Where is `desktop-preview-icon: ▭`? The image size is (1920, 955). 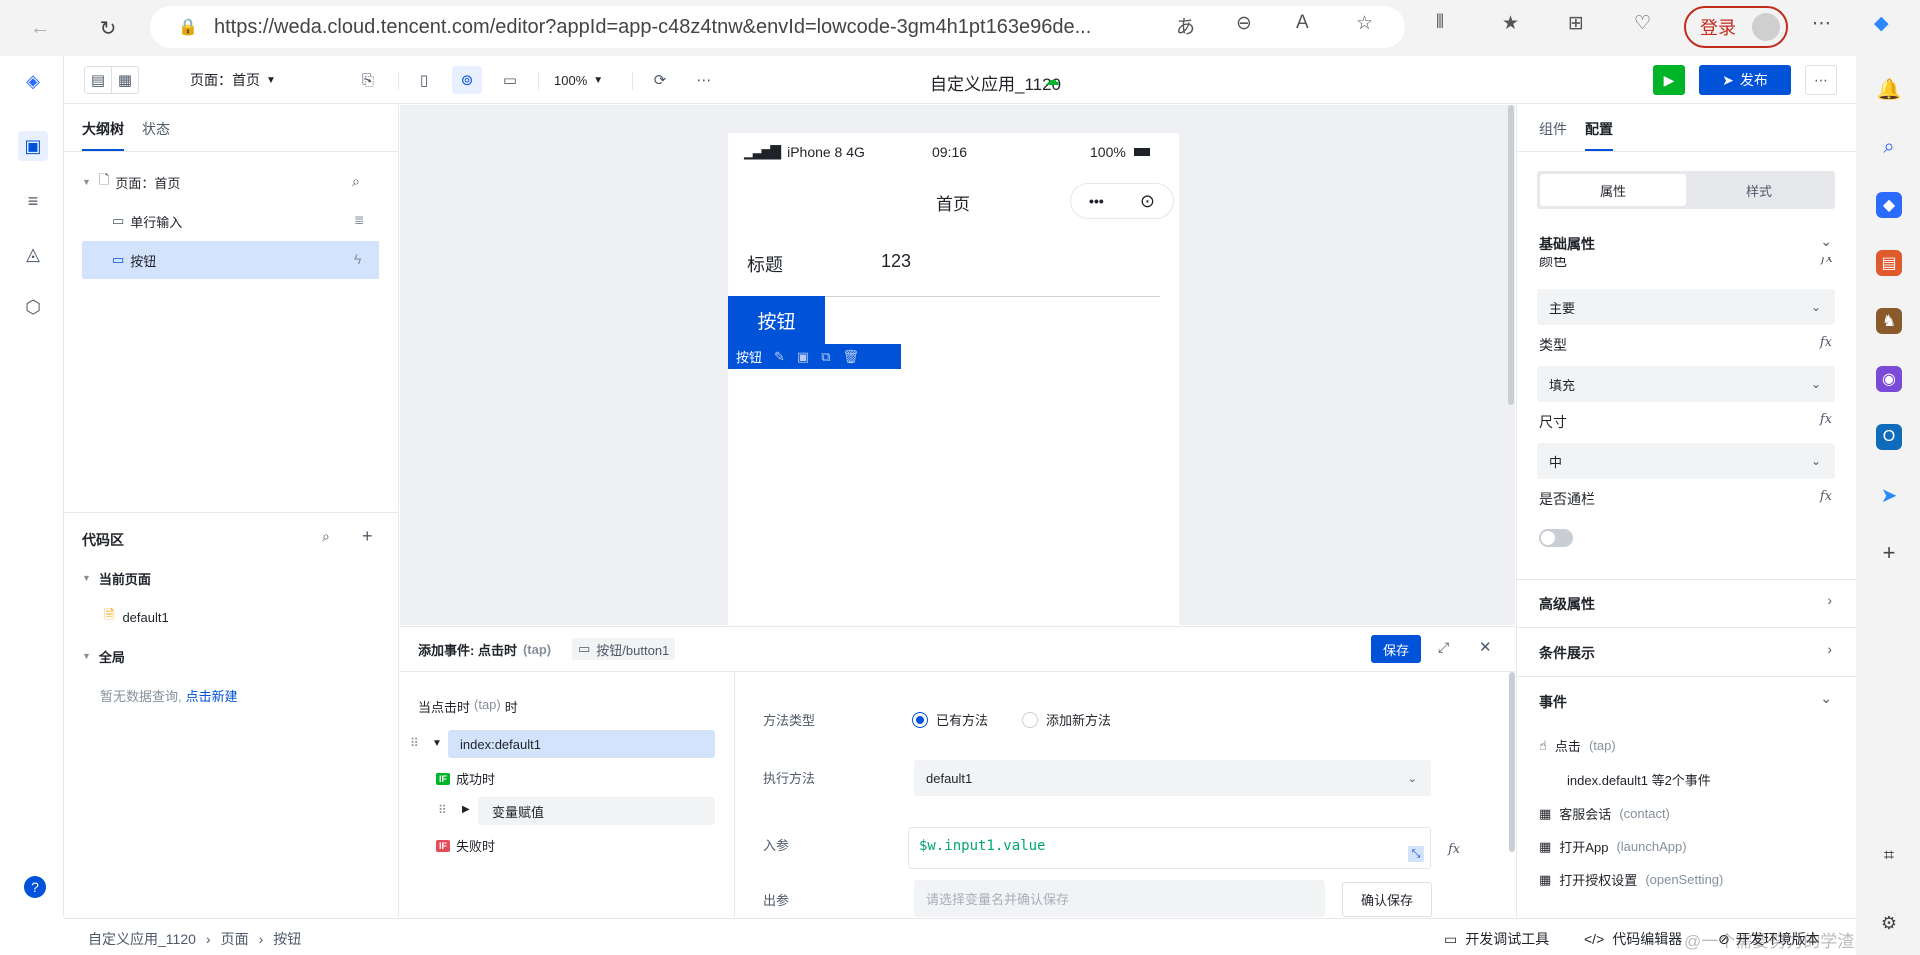 desktop-preview-icon: ▭ is located at coordinates (510, 80).